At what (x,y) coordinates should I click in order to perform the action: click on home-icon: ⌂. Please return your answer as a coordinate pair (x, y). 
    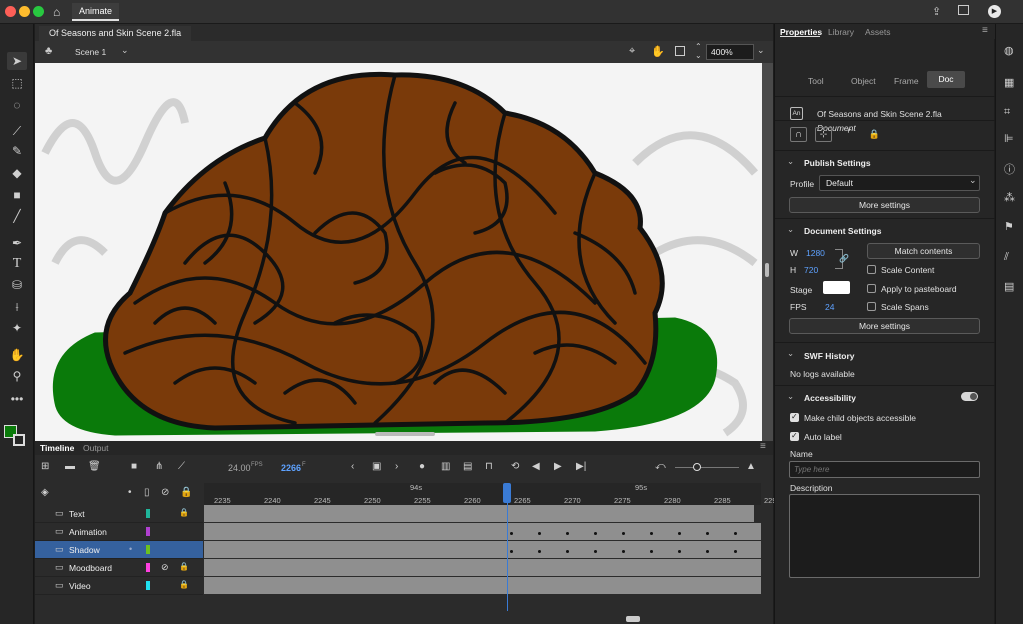
    Looking at the image, I should click on (56, 12).